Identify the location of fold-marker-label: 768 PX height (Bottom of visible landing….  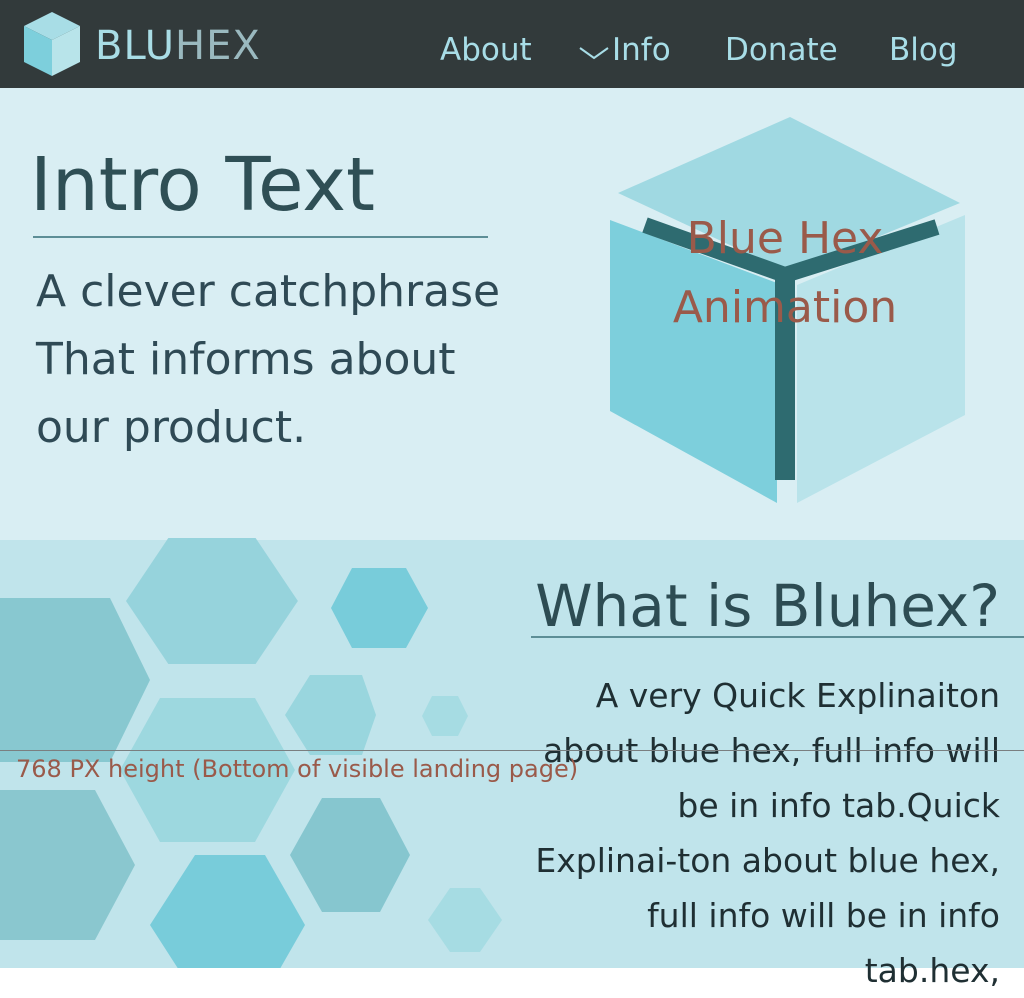
(297, 769).